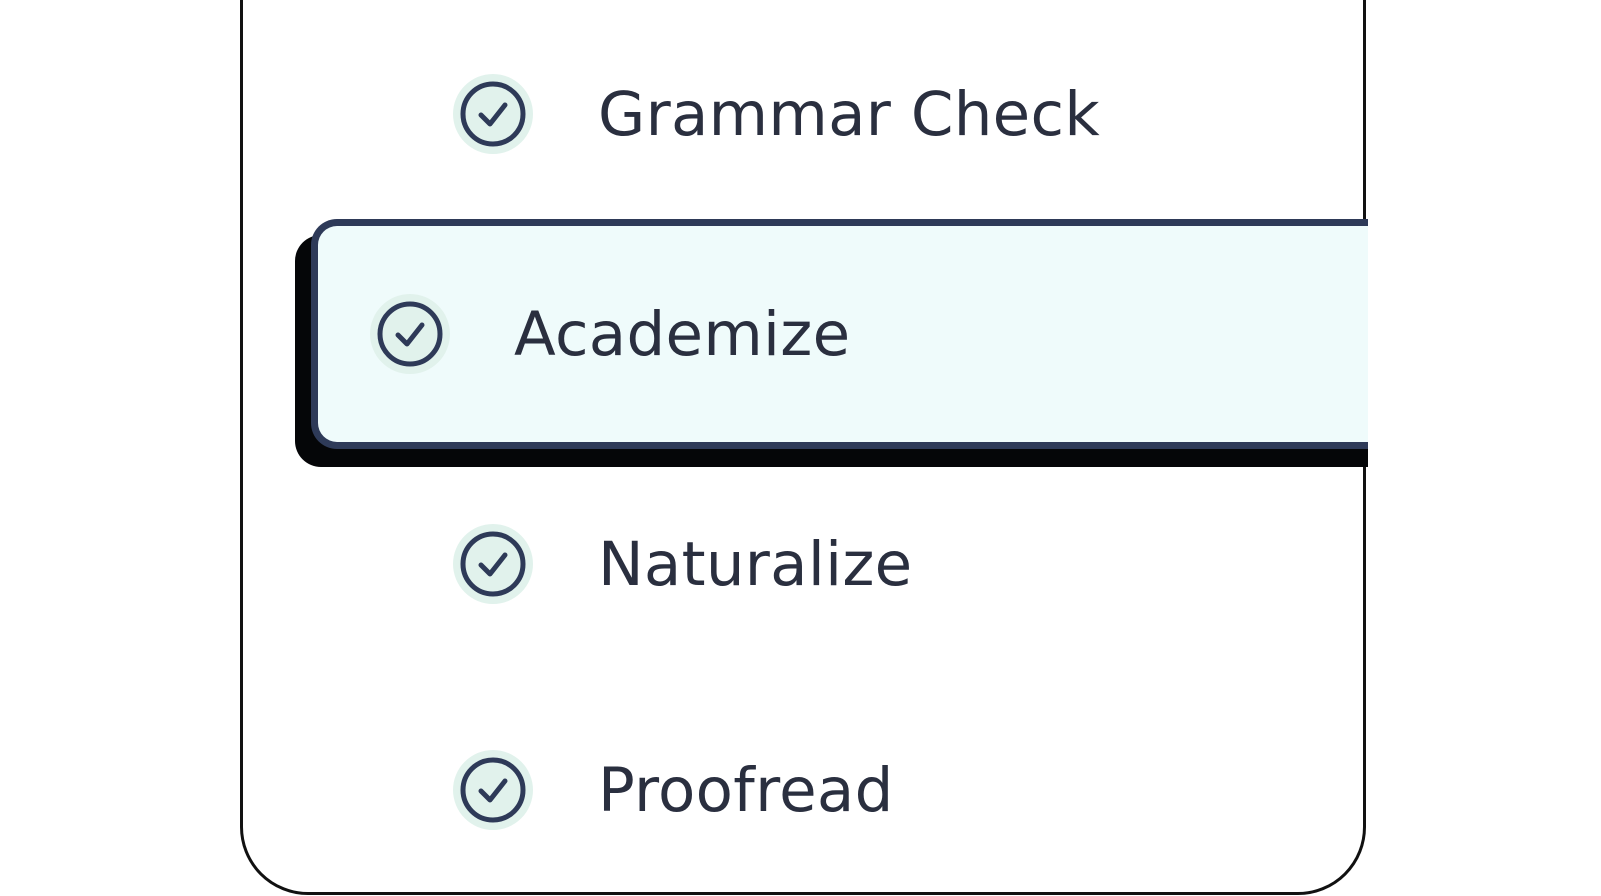 This screenshot has width=1601, height=896. I want to click on option-naturalize: Naturalize, so click(682, 564).